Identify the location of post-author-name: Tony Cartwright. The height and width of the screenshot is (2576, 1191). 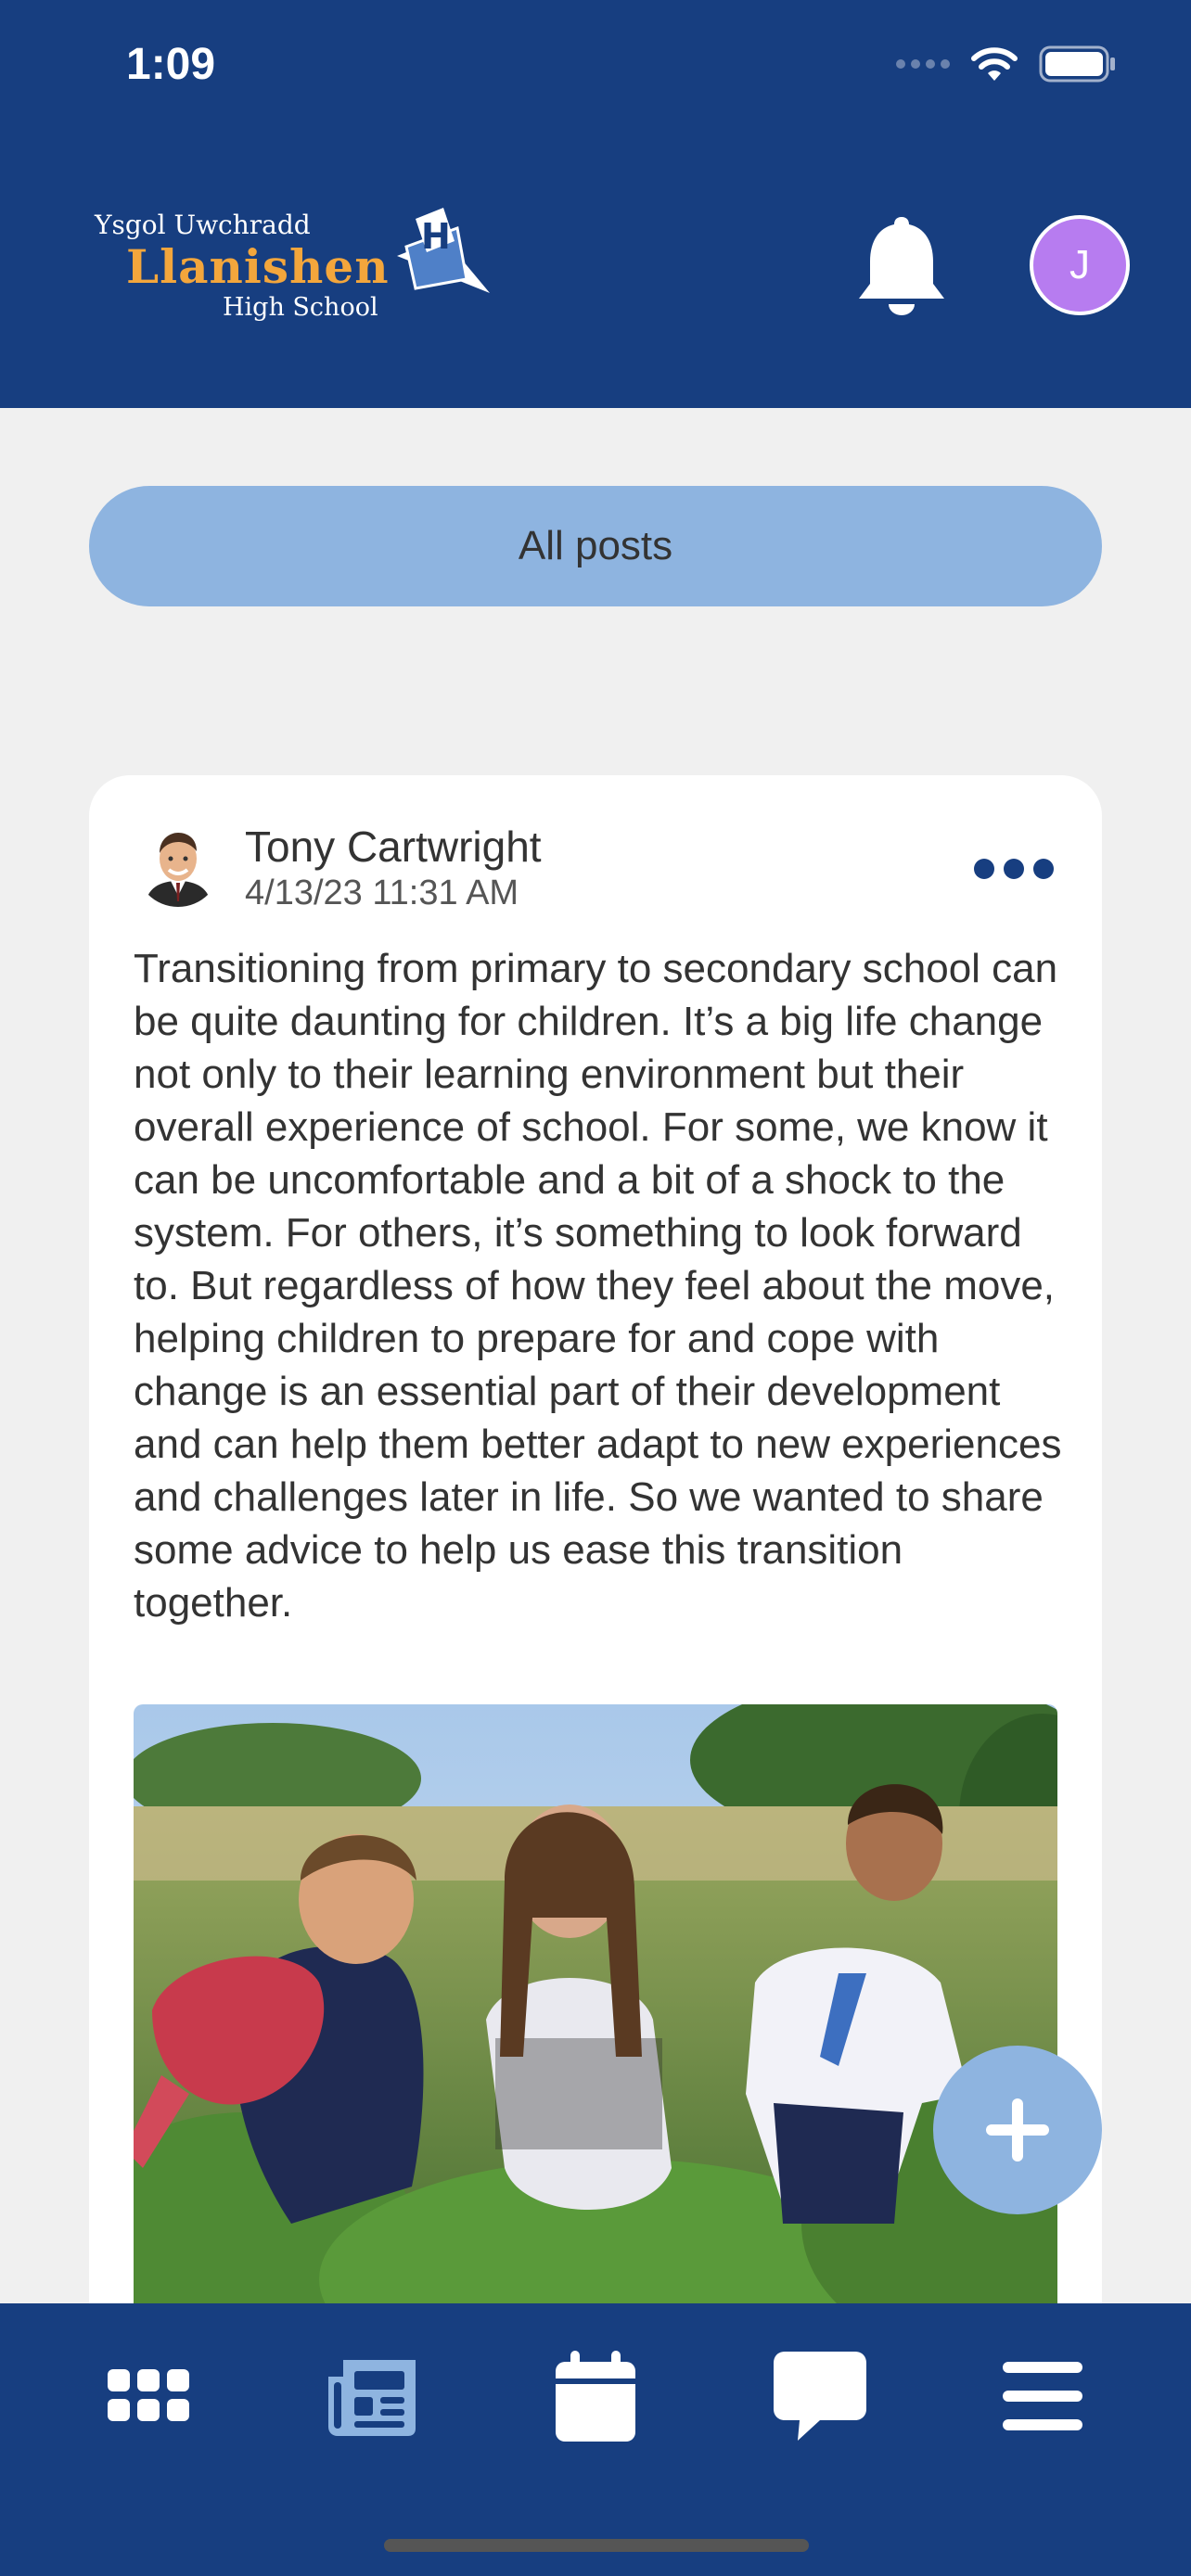
(393, 847).